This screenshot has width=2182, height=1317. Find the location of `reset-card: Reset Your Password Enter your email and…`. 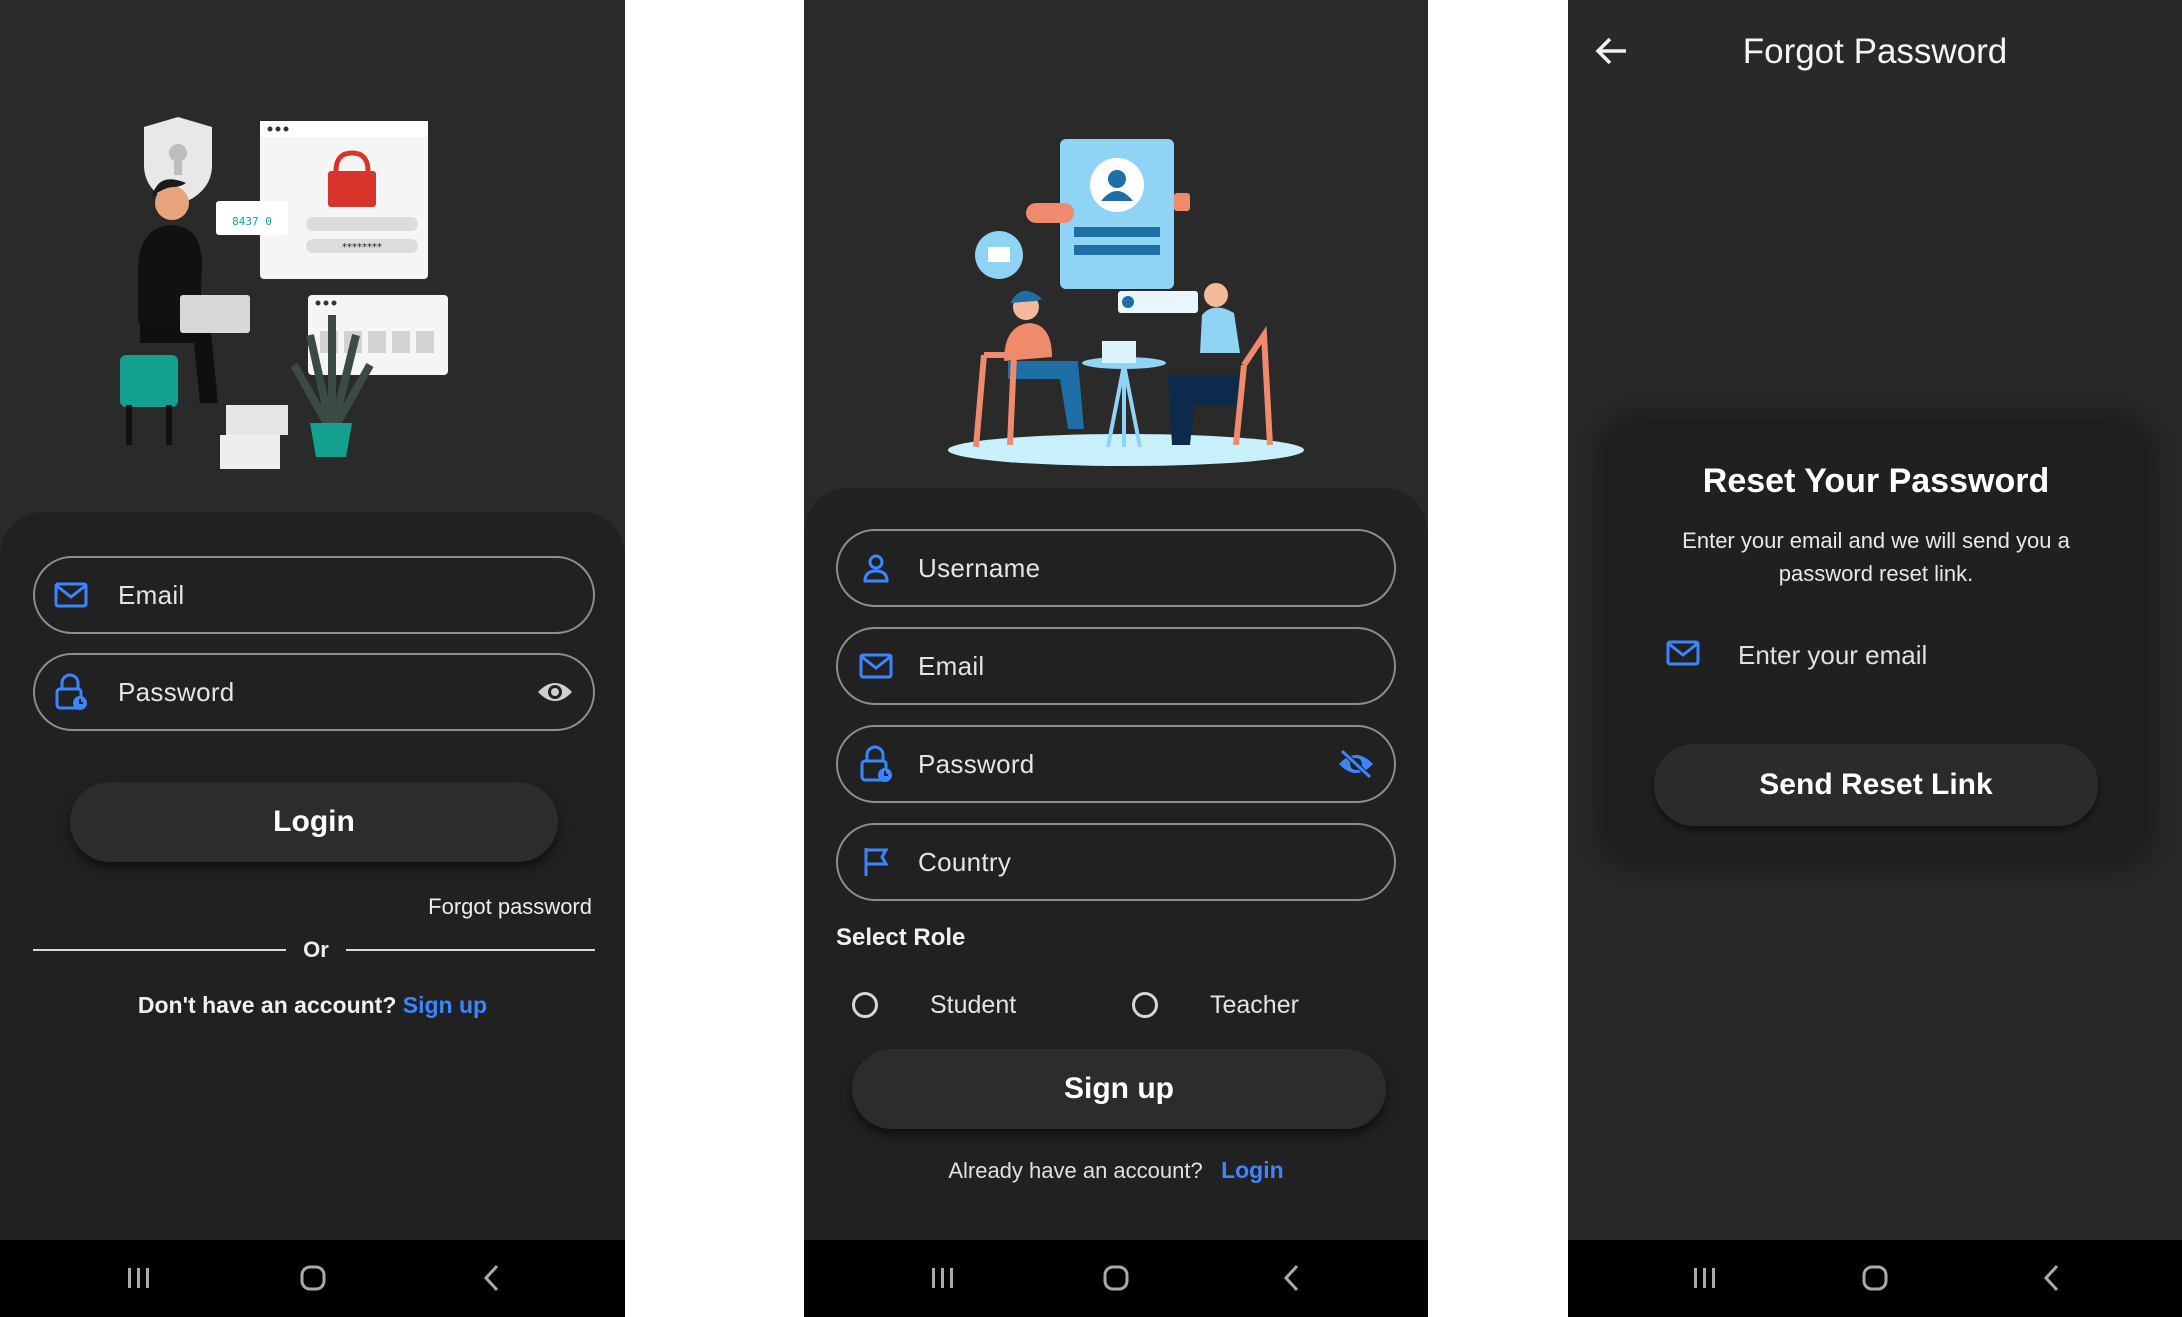

reset-card: Reset Your Password Enter your email and… is located at coordinates (1876, 641).